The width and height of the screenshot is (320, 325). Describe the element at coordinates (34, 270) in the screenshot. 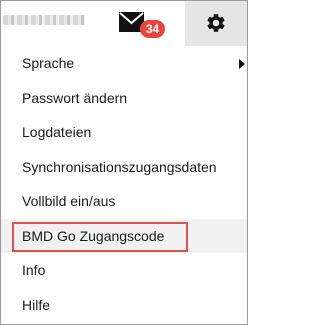

I see `menu-item-label: Info` at that location.